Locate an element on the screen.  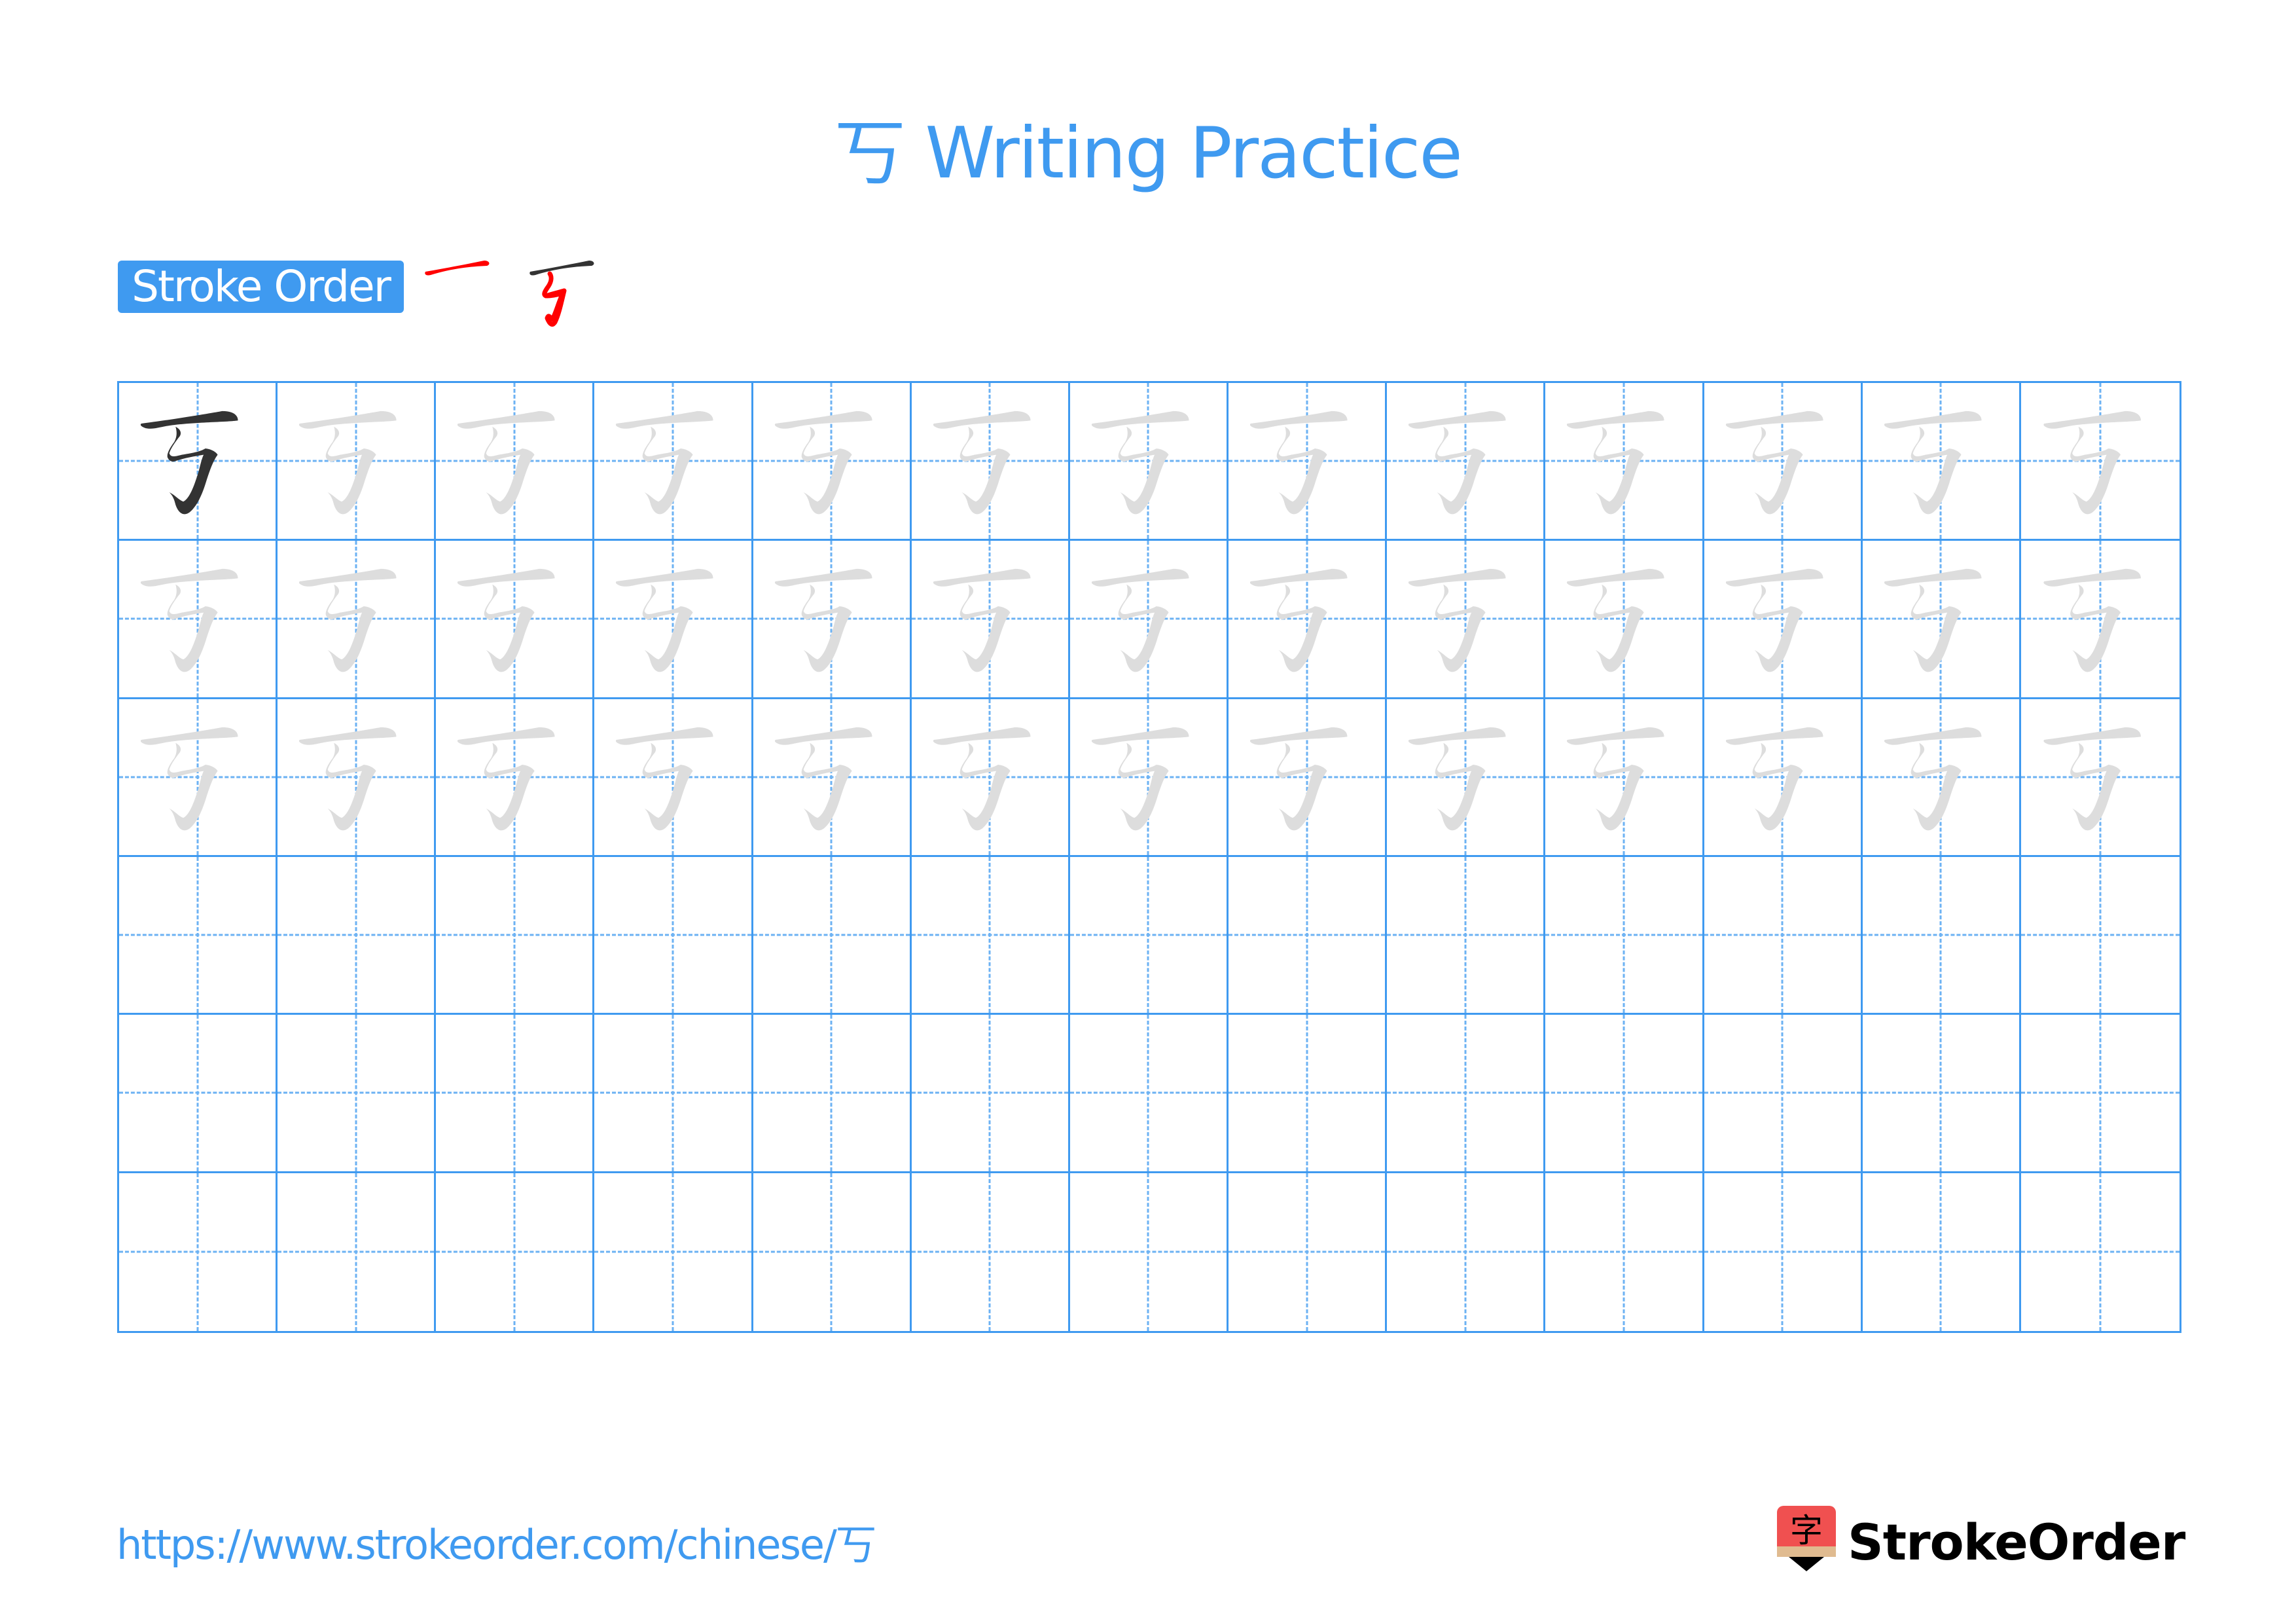
strokeorder-logo: 字 StrokeOrder is located at coordinates (1981, 1542).